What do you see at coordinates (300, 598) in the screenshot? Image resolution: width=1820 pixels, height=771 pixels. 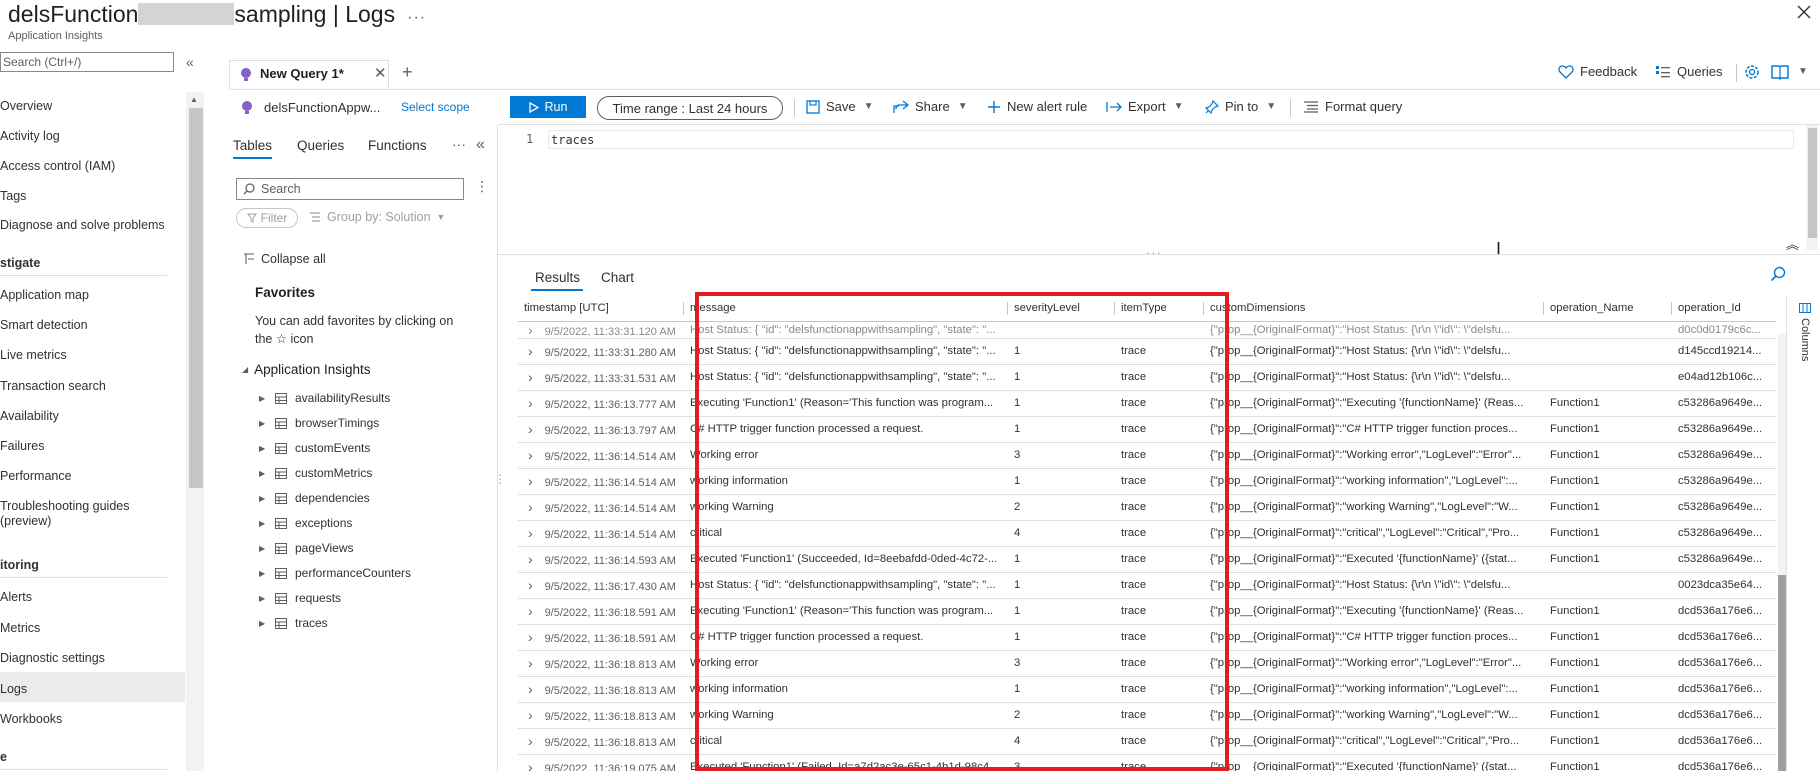 I see `table-item: ▶ requests` at bounding box center [300, 598].